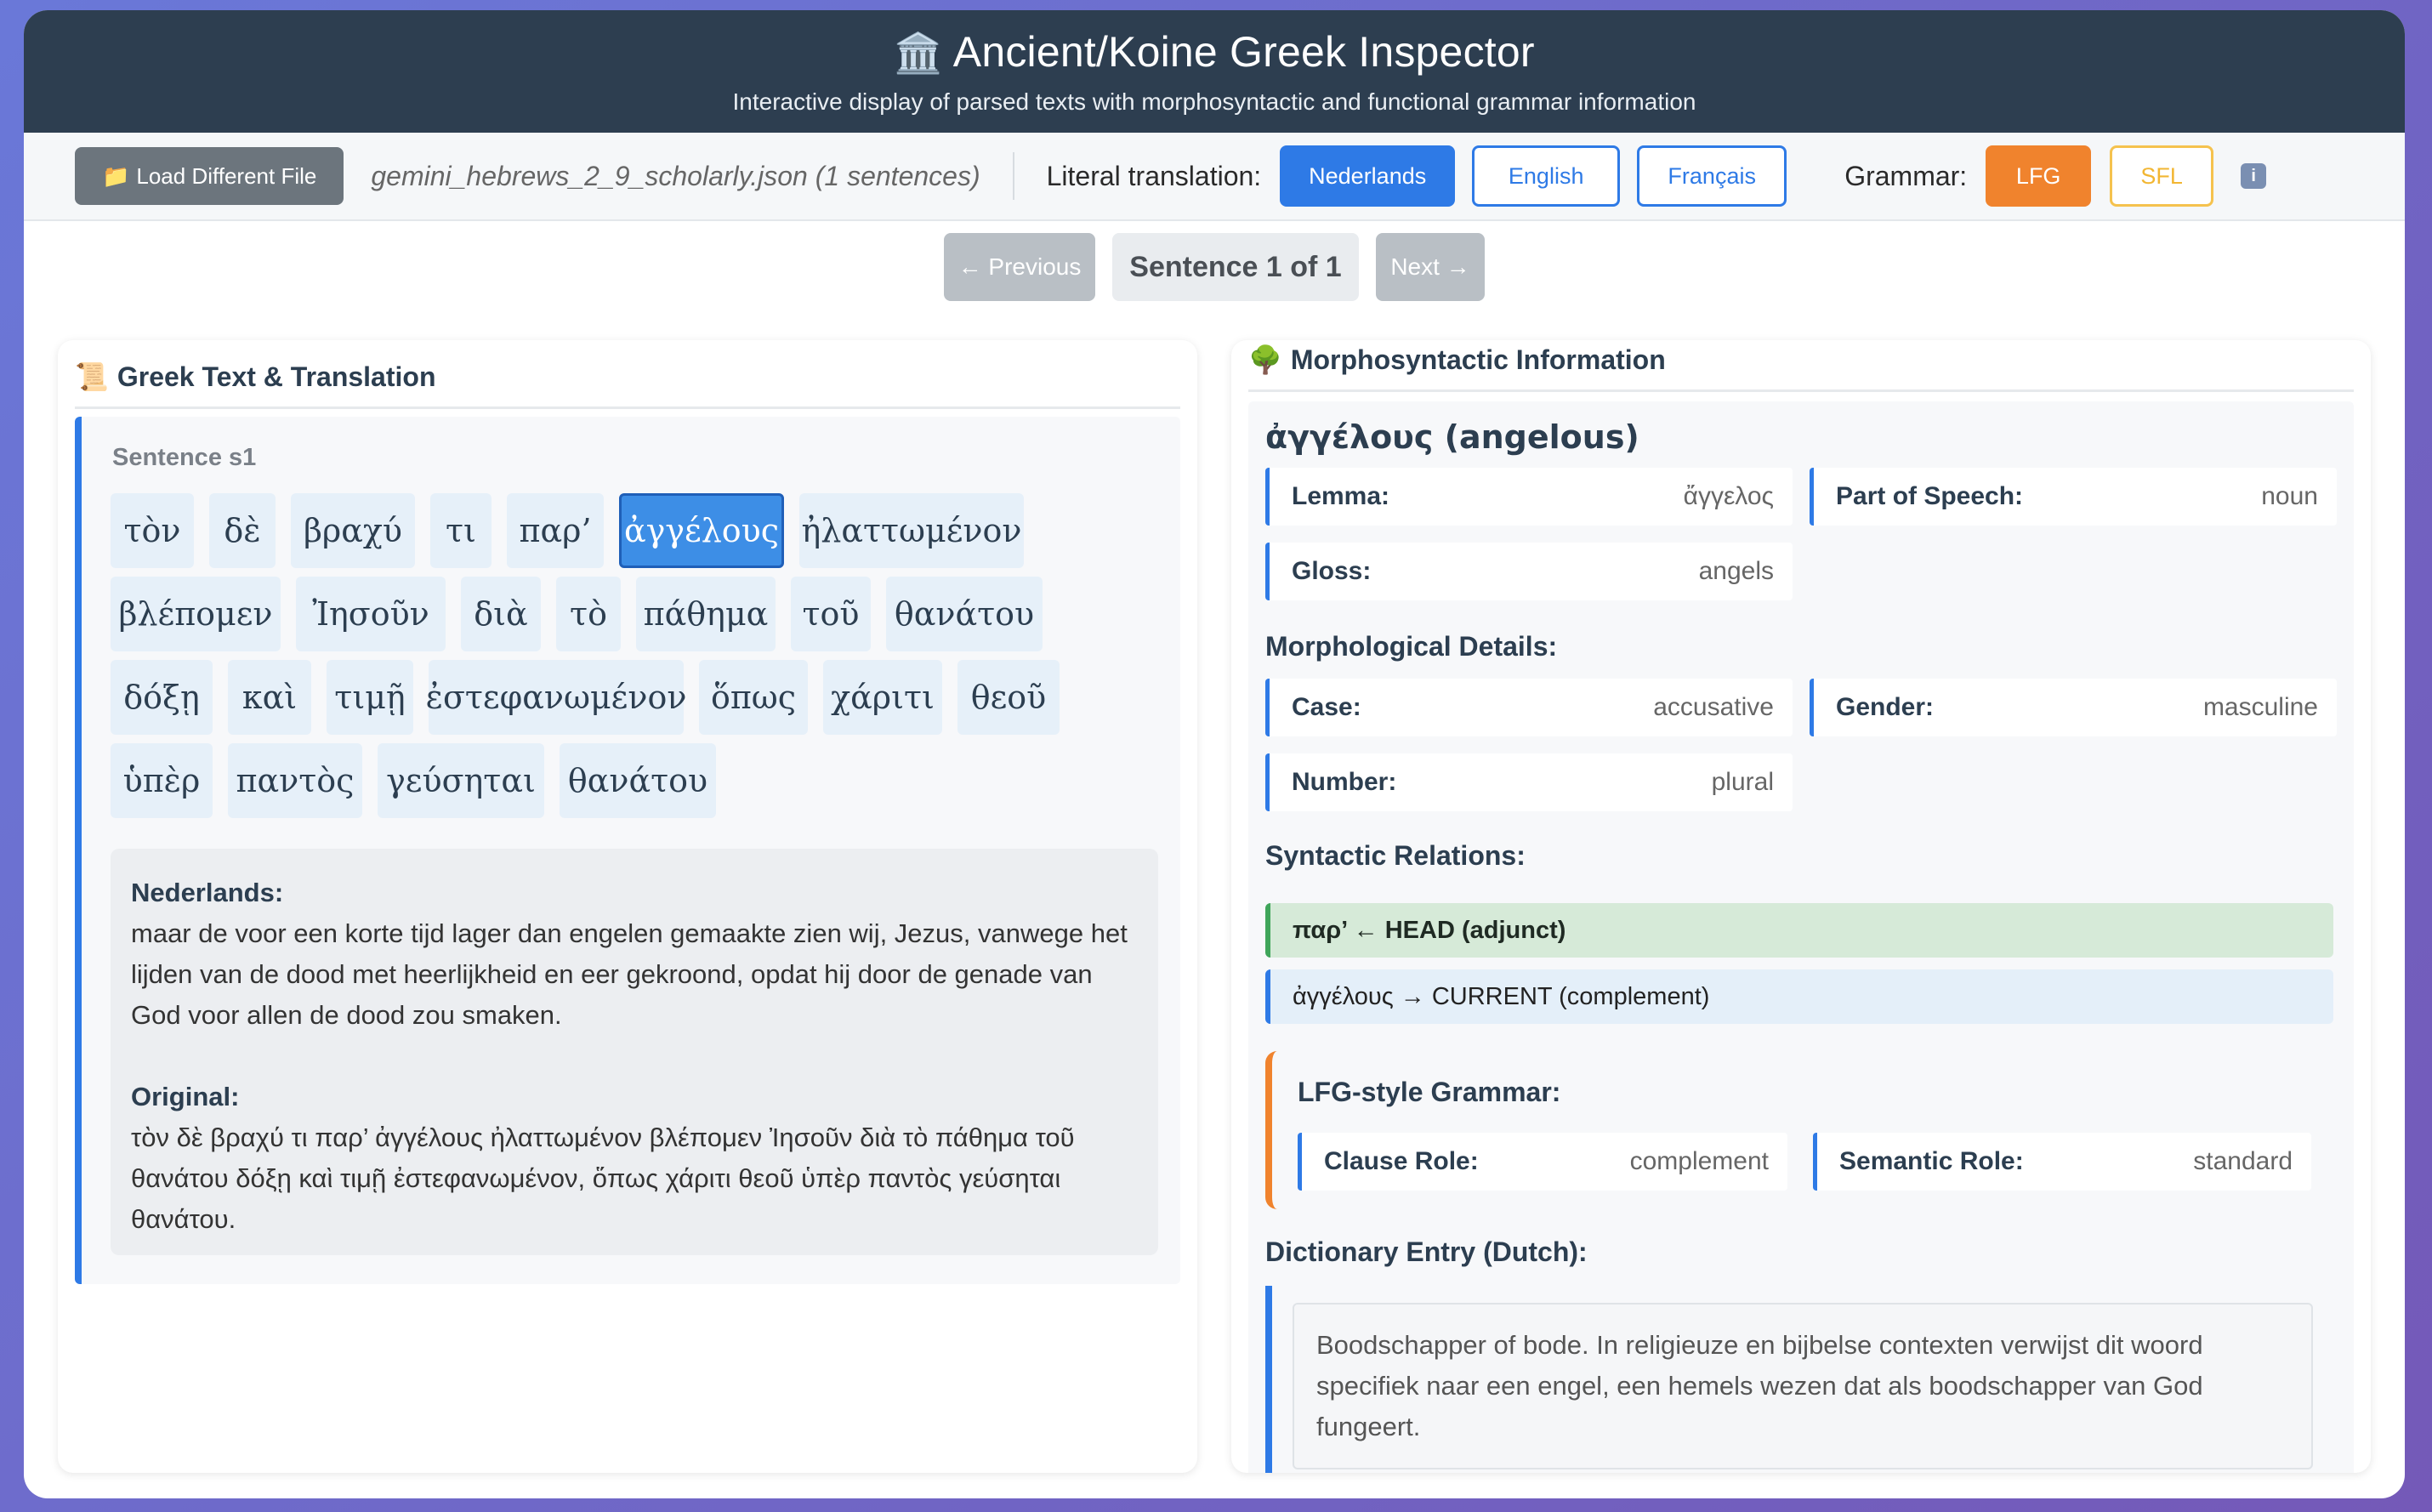 This screenshot has width=2432, height=1512. Describe the element at coordinates (92, 376) in the screenshot. I see `scroll-icon: 📜` at that location.